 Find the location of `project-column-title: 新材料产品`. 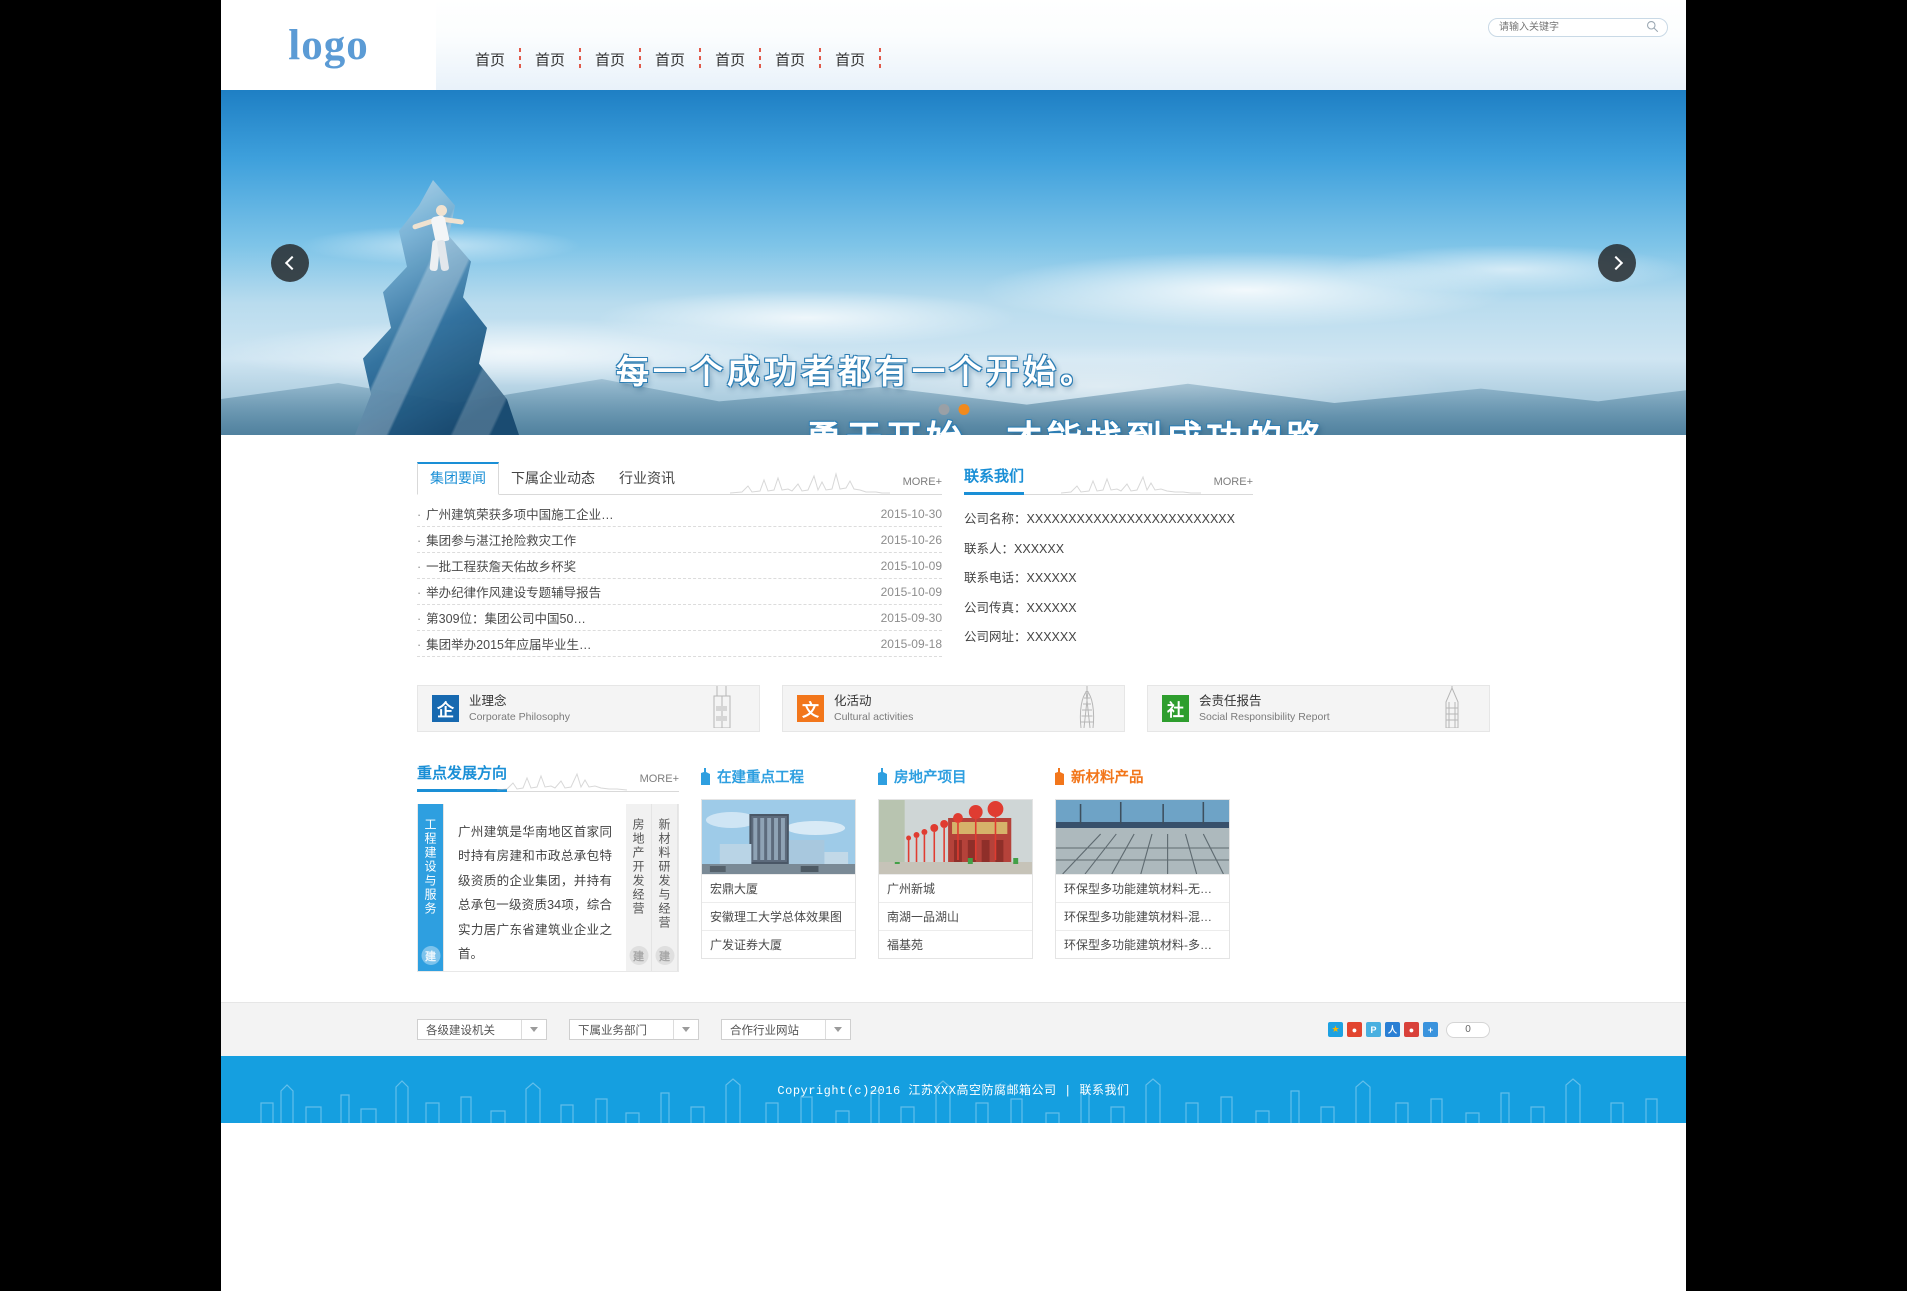

project-column-title: 新材料产品 is located at coordinates (1107, 777).